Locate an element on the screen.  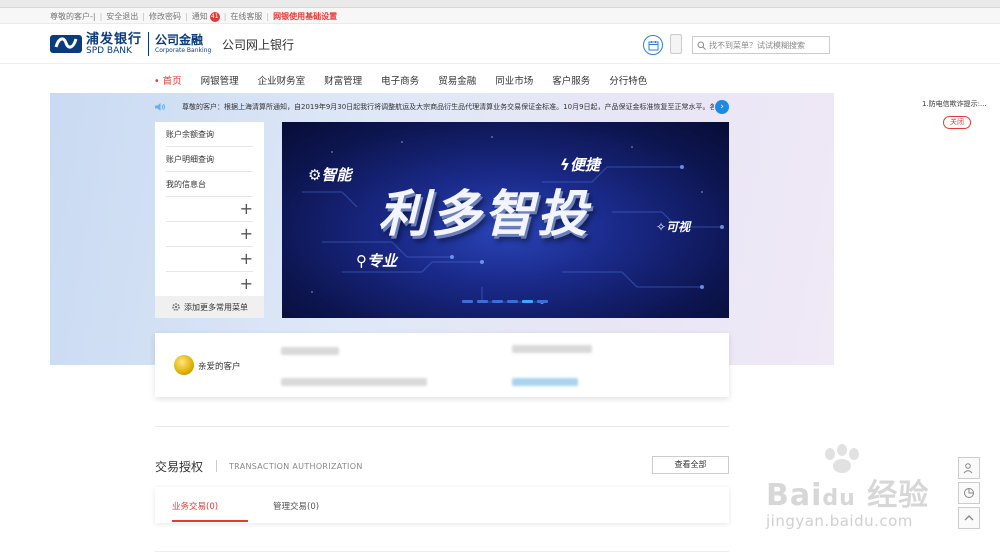
setup-link: 网银使用基础设置 is located at coordinates (305, 16).